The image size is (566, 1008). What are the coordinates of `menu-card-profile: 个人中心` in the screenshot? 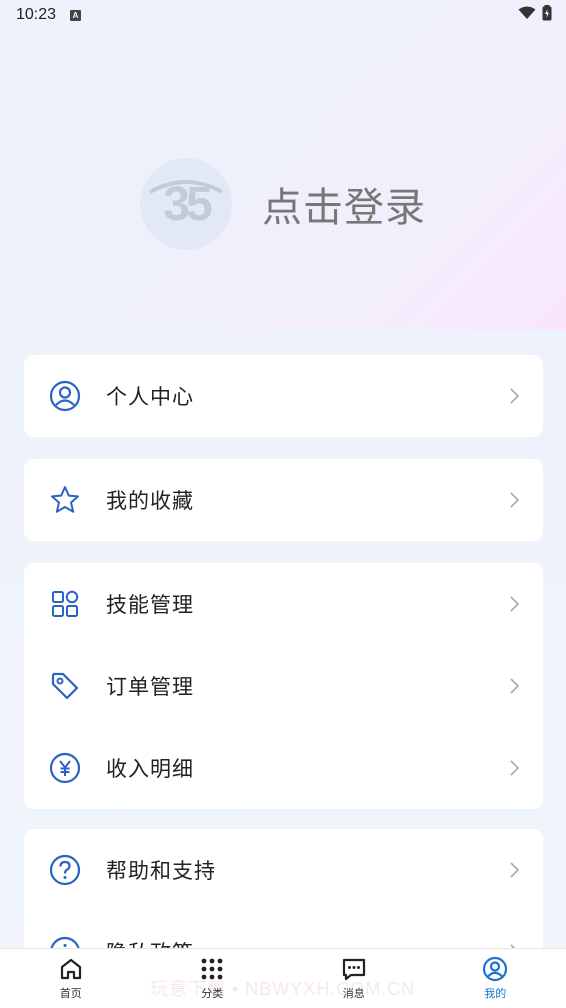 It's located at (283, 396).